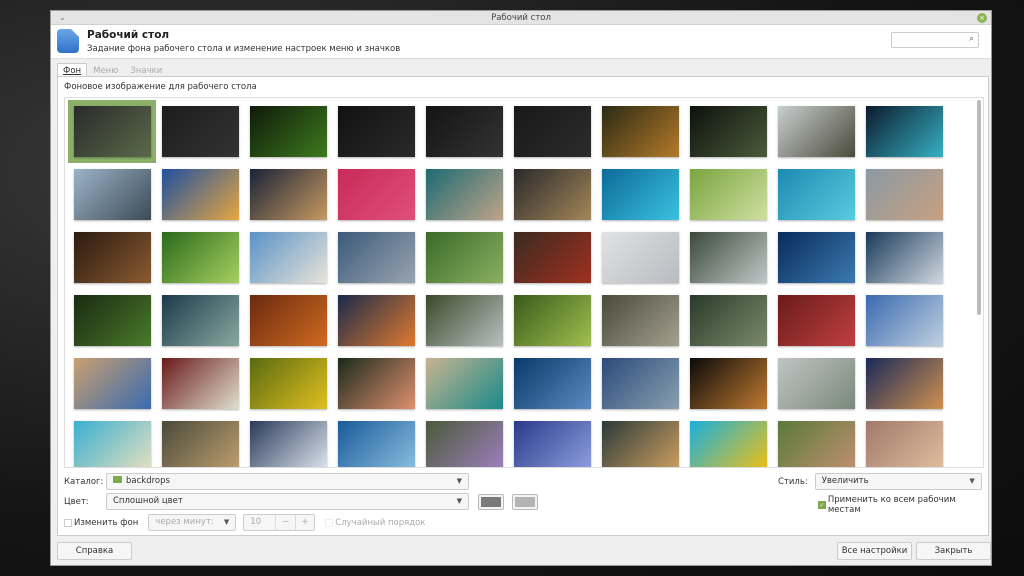 This screenshot has height=576, width=1024. I want to click on interval-dropdown: через минут: ▼, so click(192, 522).